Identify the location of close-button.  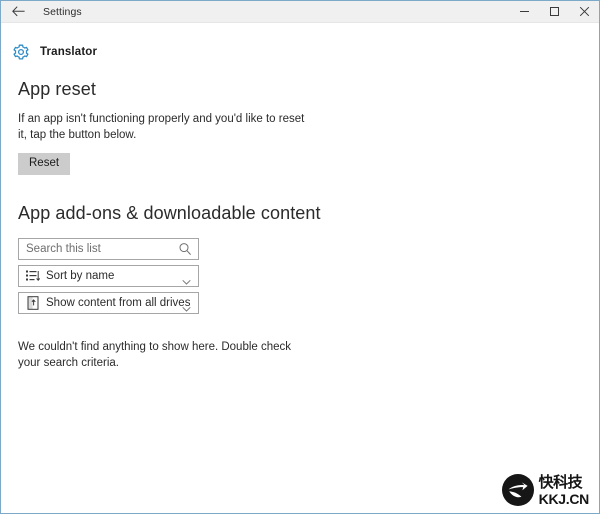
(584, 11).